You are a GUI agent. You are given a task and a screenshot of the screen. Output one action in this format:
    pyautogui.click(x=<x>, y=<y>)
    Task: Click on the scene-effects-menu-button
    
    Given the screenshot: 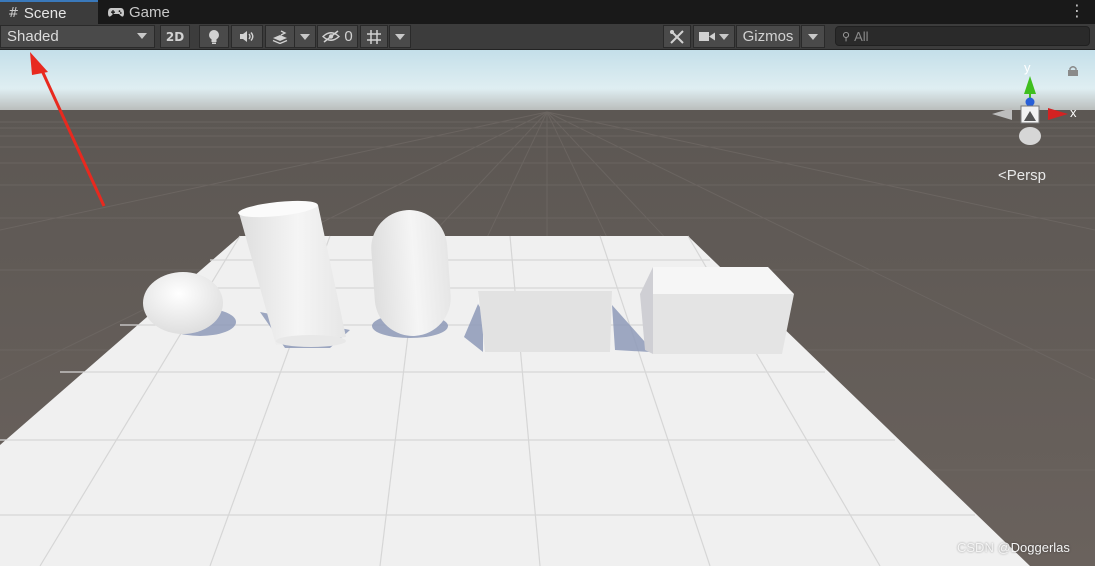 What is the action you would take?
    pyautogui.click(x=305, y=36)
    